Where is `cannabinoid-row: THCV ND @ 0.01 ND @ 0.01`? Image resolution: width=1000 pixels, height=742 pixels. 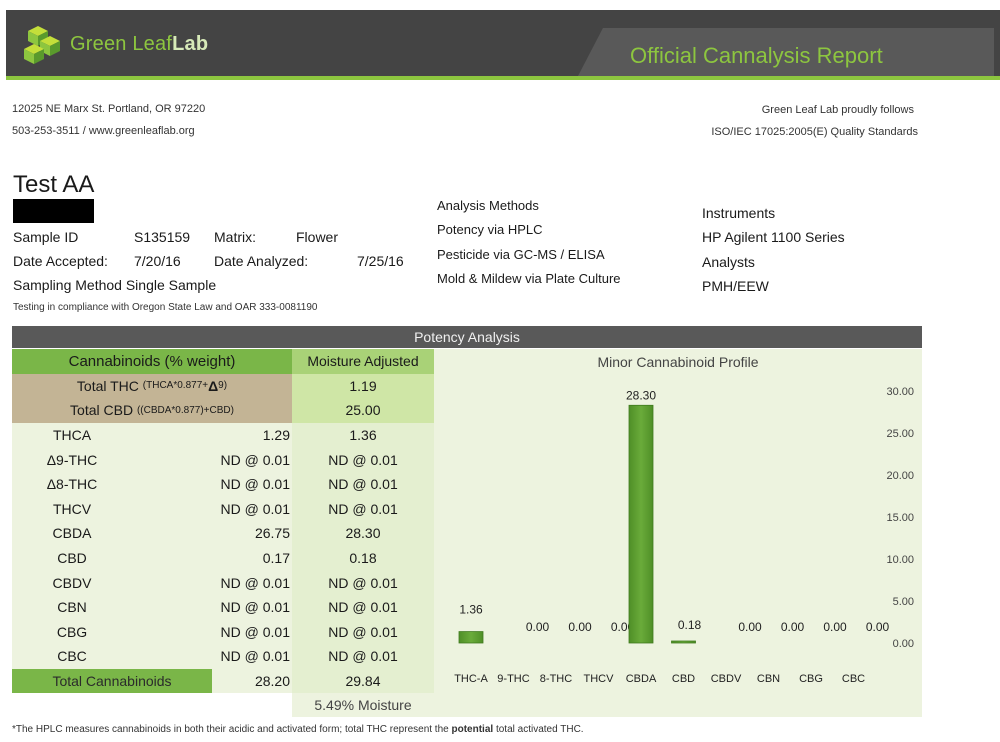
cannabinoid-row: THCV ND @ 0.01 ND @ 0.01 is located at coordinates (223, 509).